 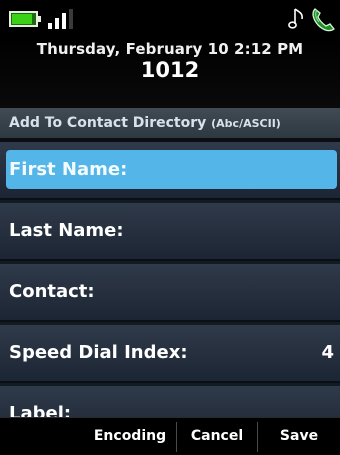 What do you see at coordinates (68, 169) in the screenshot?
I see `field-label: First Name:` at bounding box center [68, 169].